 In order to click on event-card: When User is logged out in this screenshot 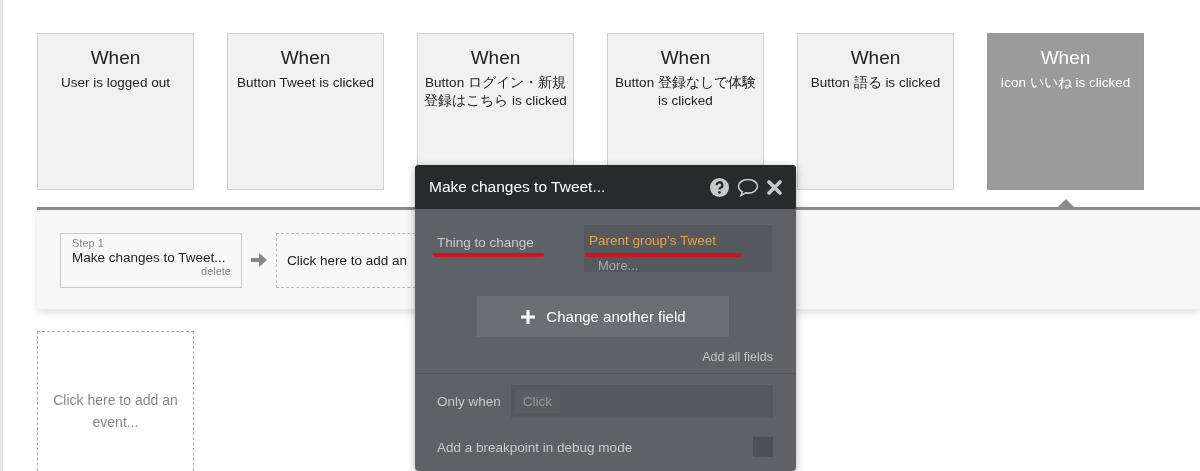, I will do `click(115, 111)`.